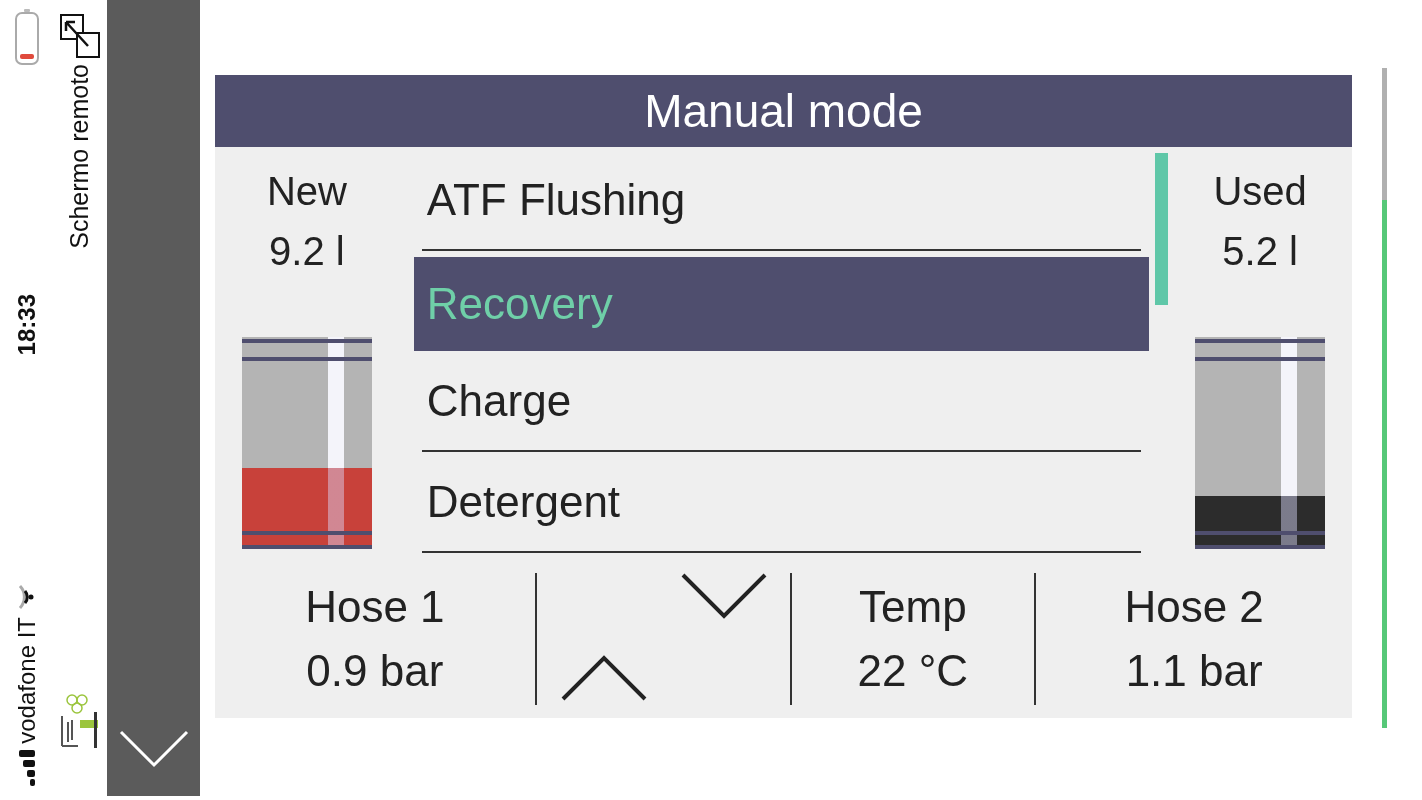 Image resolution: width=1422 pixels, height=800 pixels. What do you see at coordinates (1194, 671) in the screenshot?
I see `gauge-reading: 1.1 bar` at bounding box center [1194, 671].